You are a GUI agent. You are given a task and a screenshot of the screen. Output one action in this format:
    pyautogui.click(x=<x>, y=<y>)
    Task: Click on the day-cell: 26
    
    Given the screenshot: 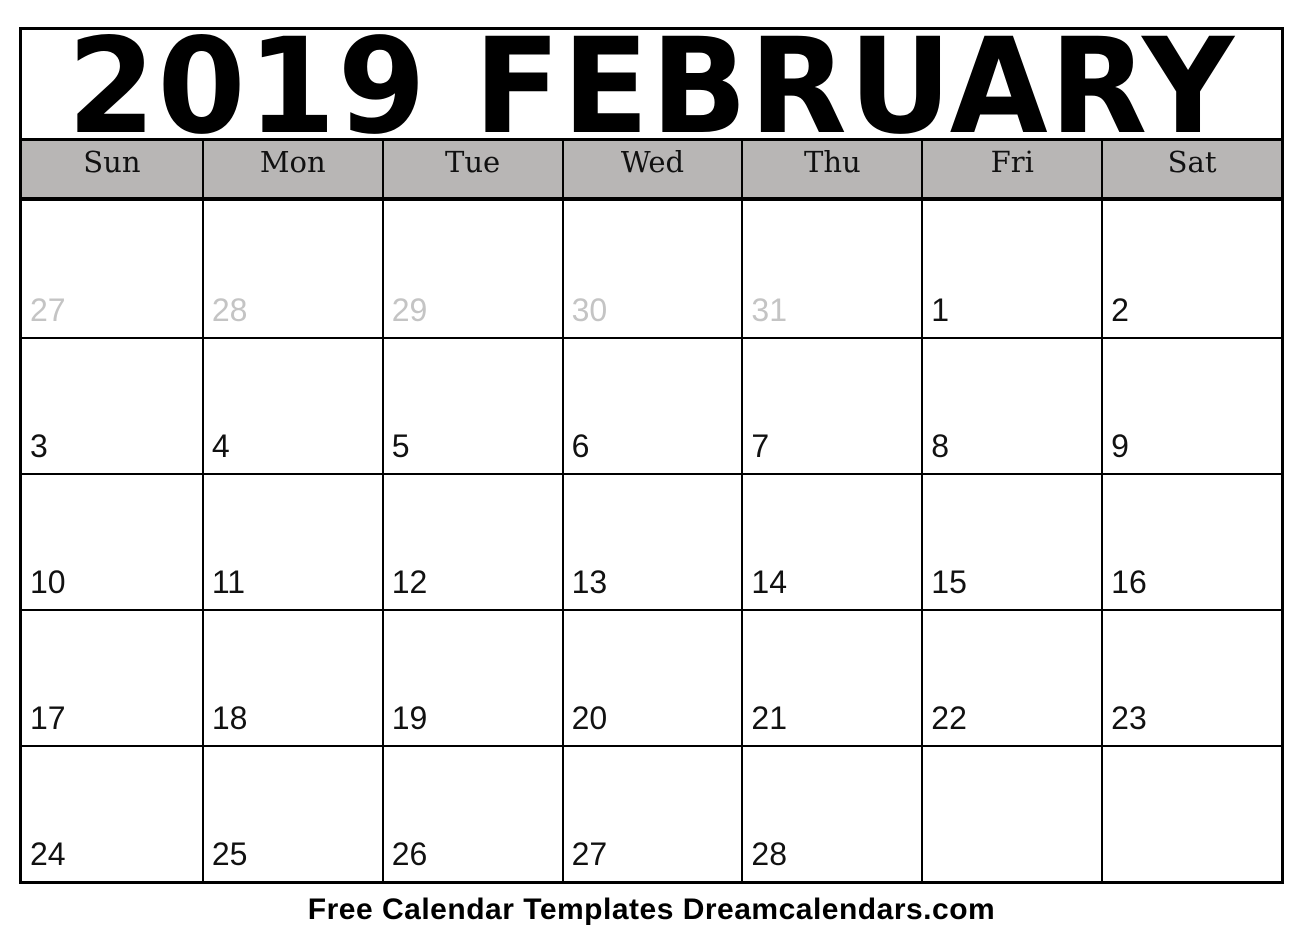 What is the action you would take?
    pyautogui.click(x=471, y=813)
    